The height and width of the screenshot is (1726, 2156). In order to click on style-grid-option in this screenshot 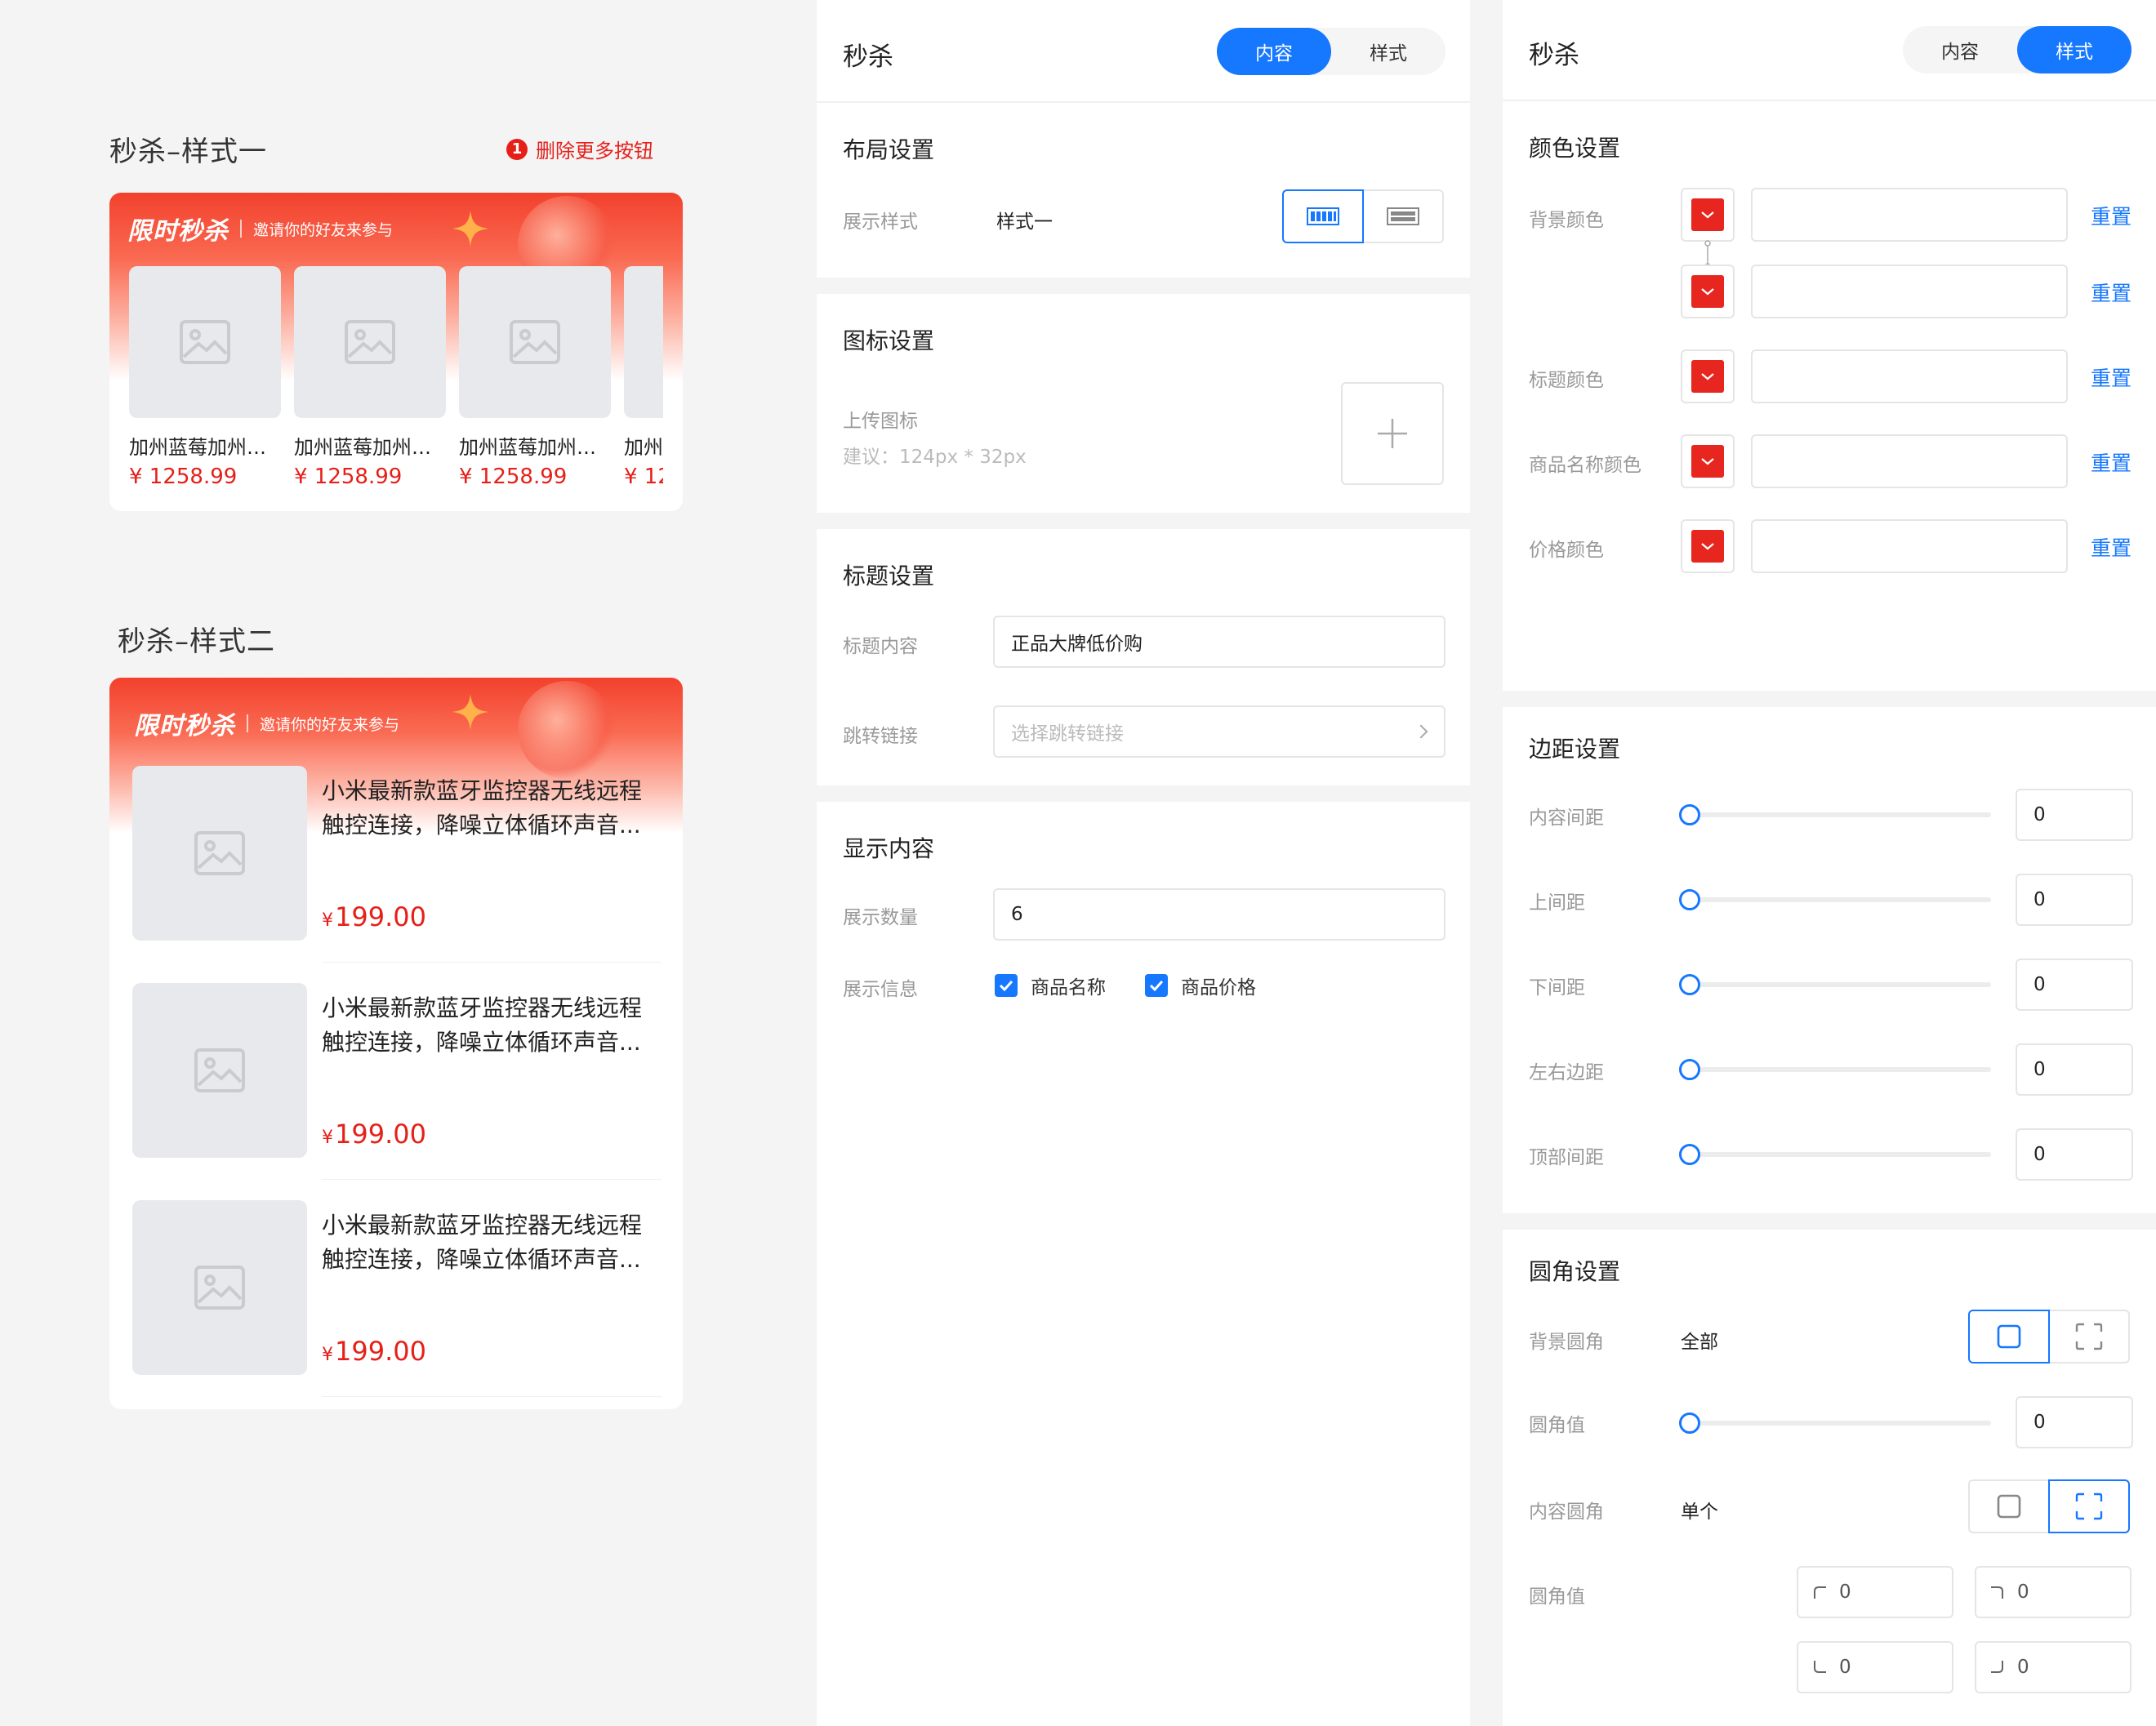, I will do `click(1323, 216)`.